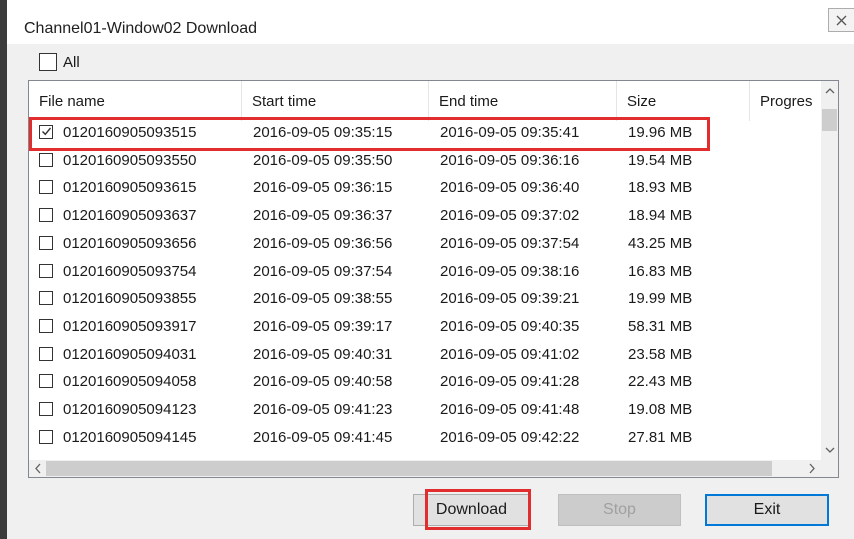 The height and width of the screenshot is (539, 854). I want to click on cell-start-time: 2016-09-05 09:40:58, so click(323, 382).